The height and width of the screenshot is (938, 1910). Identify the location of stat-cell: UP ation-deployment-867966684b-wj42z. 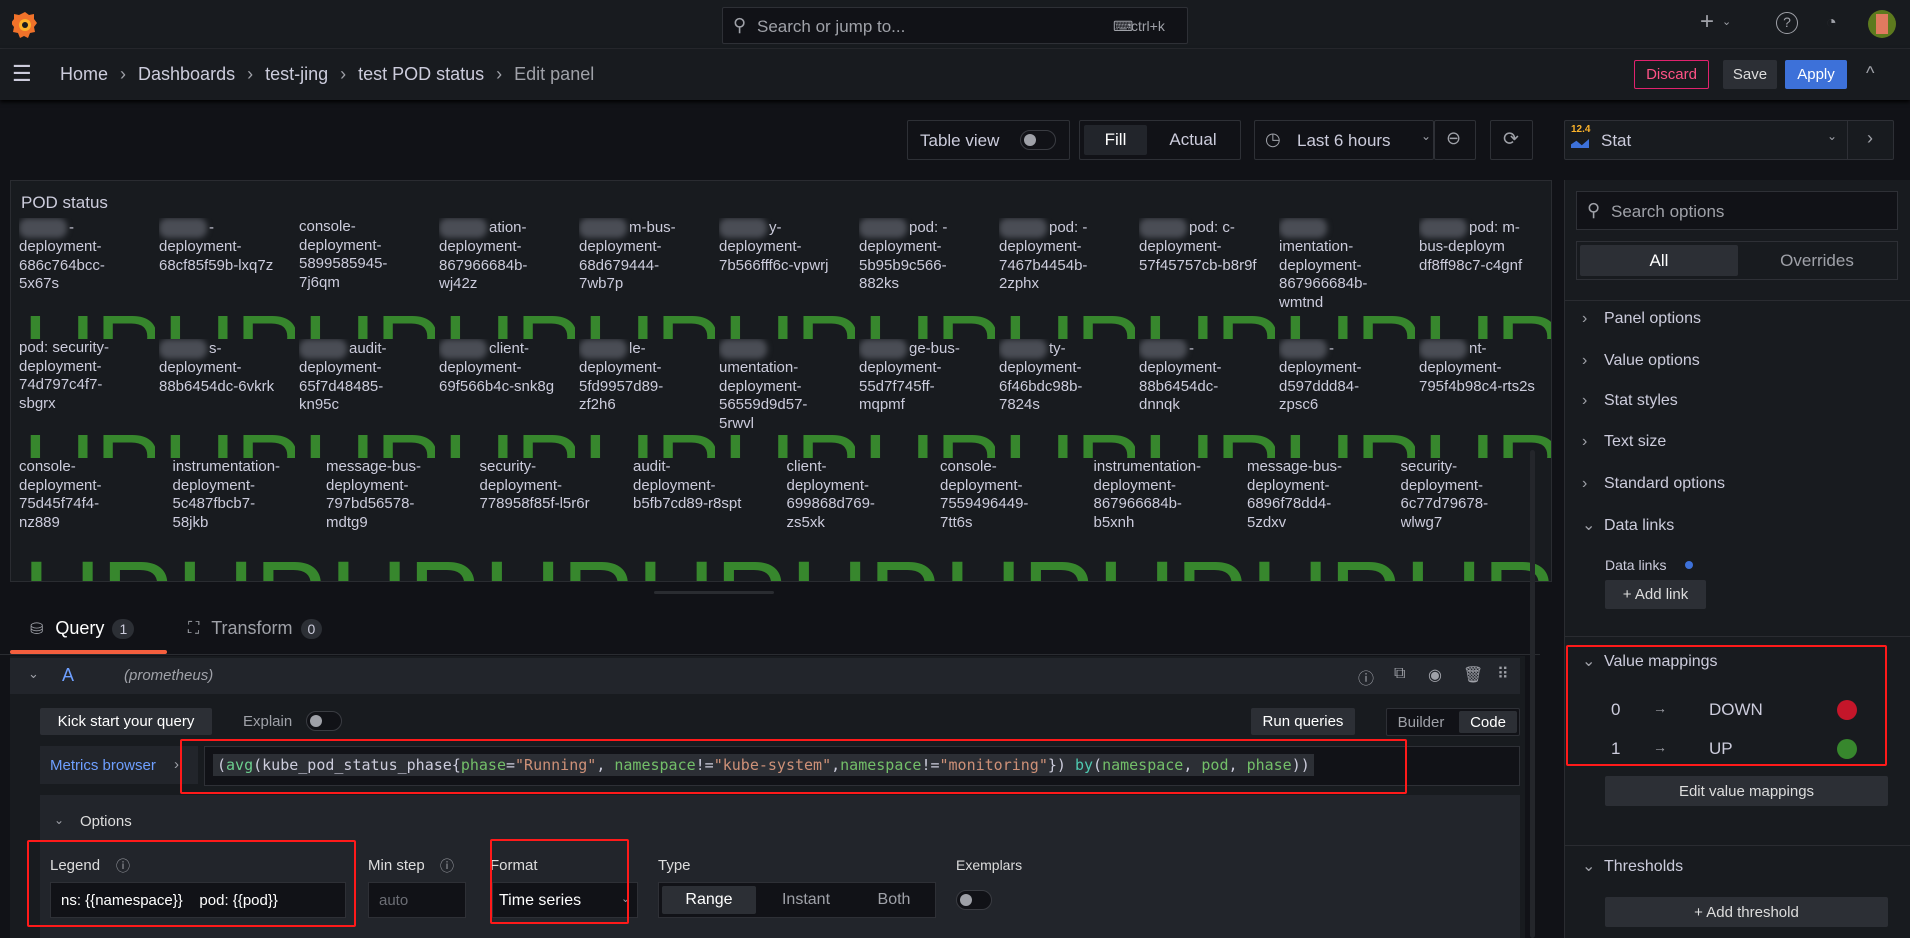
(507, 278).